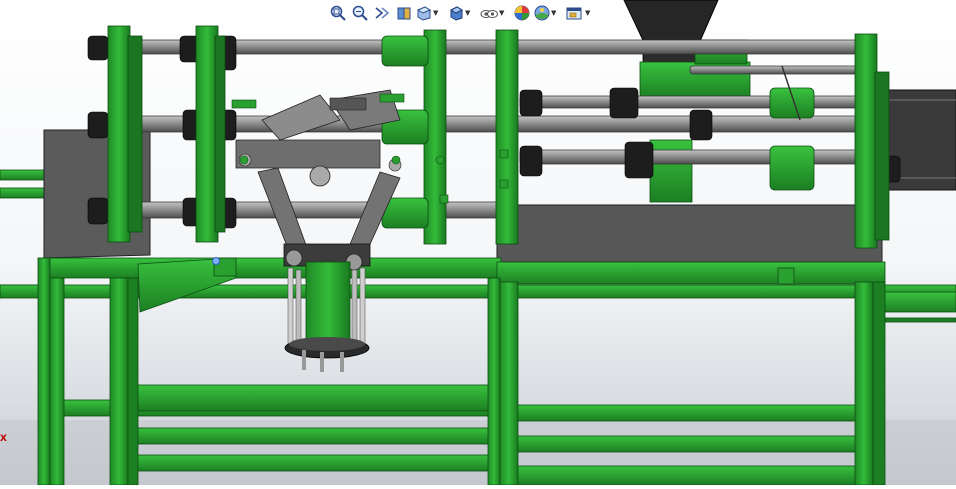  I want to click on view-orientation-button: ▼, so click(431, 13).